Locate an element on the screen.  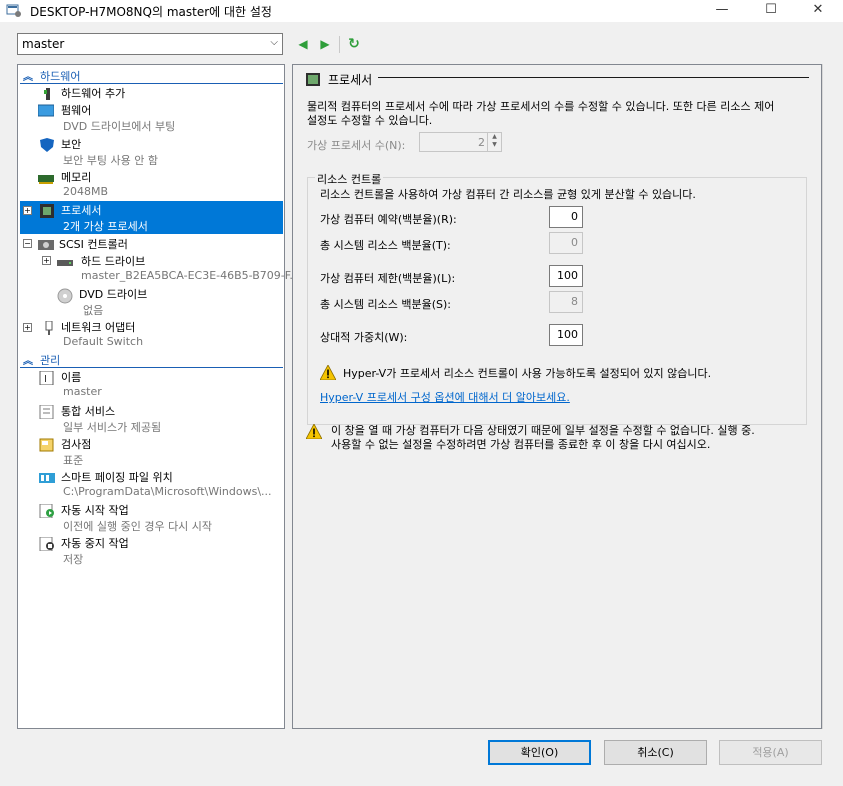
management-section-label: 관리 is located at coordinates (50, 360).